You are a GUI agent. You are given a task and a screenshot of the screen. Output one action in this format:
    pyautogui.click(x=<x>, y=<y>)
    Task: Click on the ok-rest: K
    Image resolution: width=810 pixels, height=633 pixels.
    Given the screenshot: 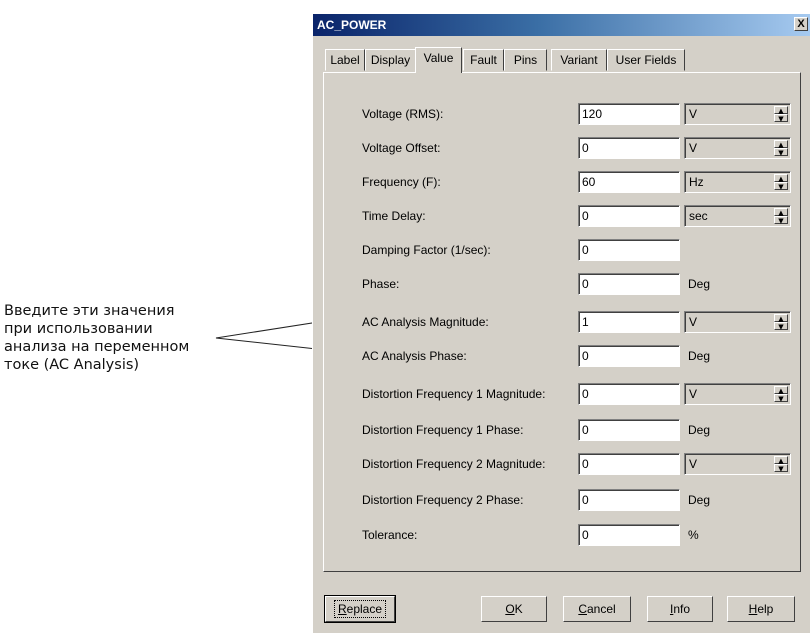 What is the action you would take?
    pyautogui.click(x=518, y=609)
    